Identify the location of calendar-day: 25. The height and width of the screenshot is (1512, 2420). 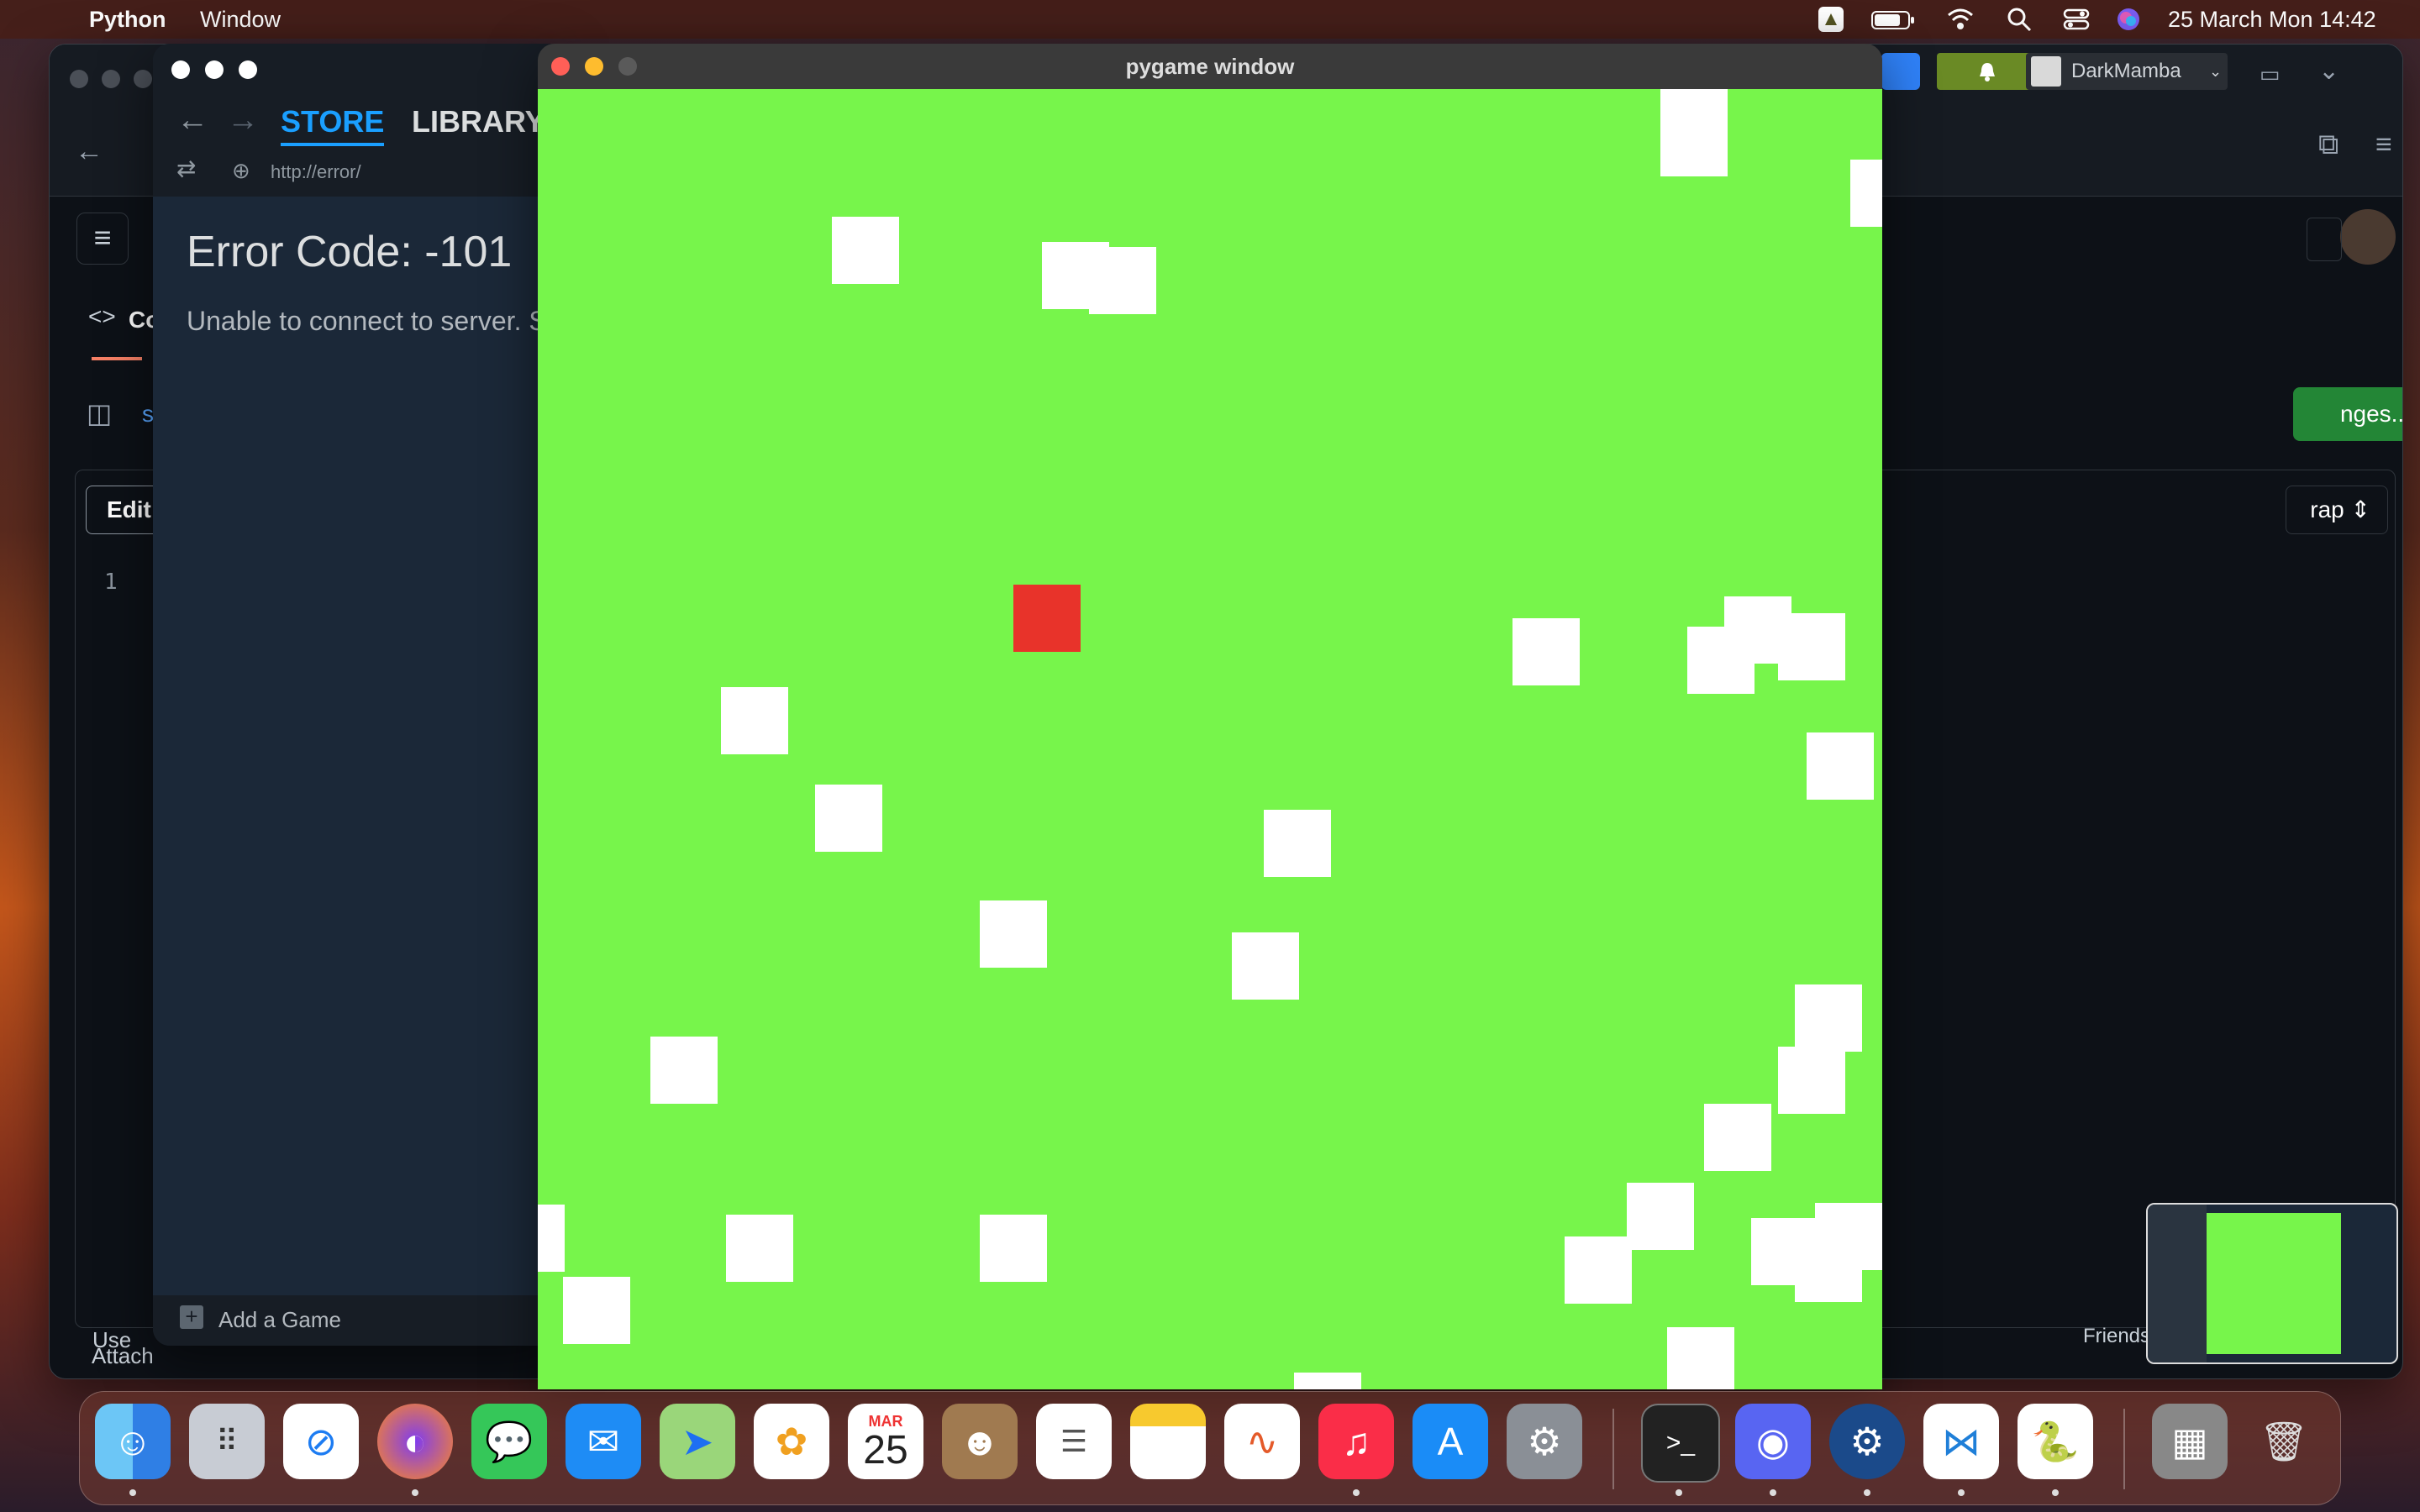
(885, 1450).